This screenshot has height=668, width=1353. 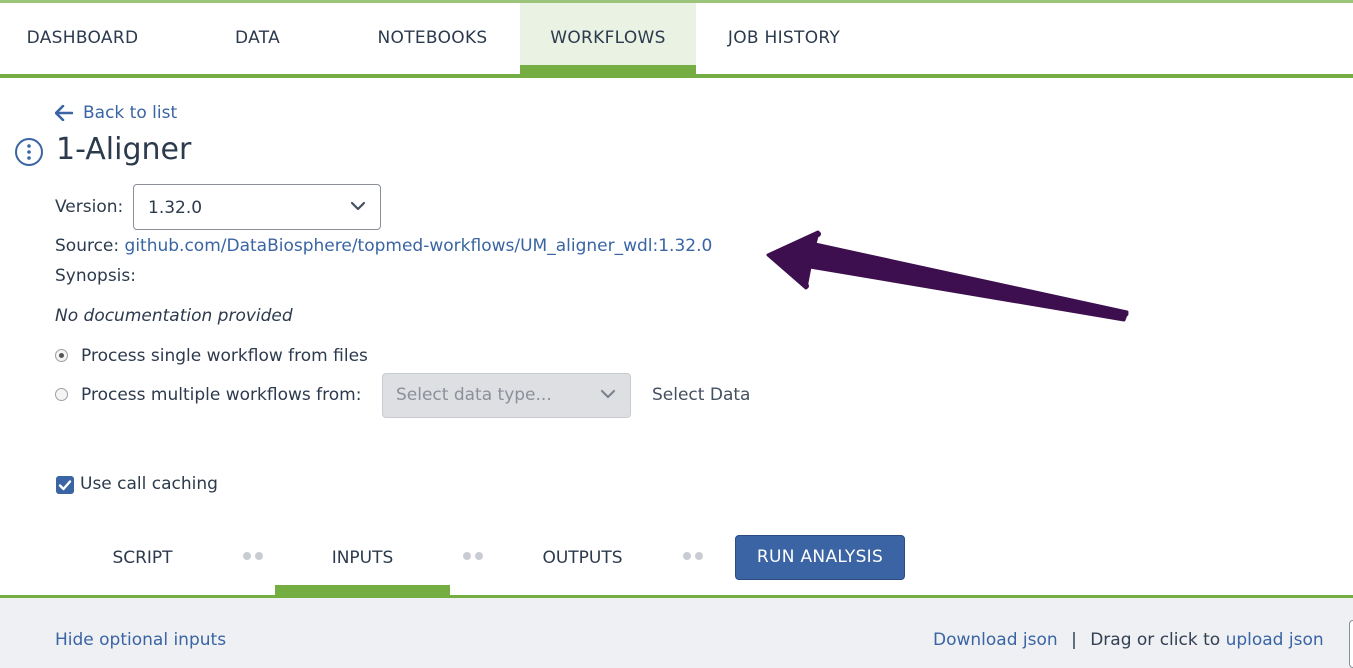 What do you see at coordinates (608, 69) in the screenshot?
I see `active-tab-indicator` at bounding box center [608, 69].